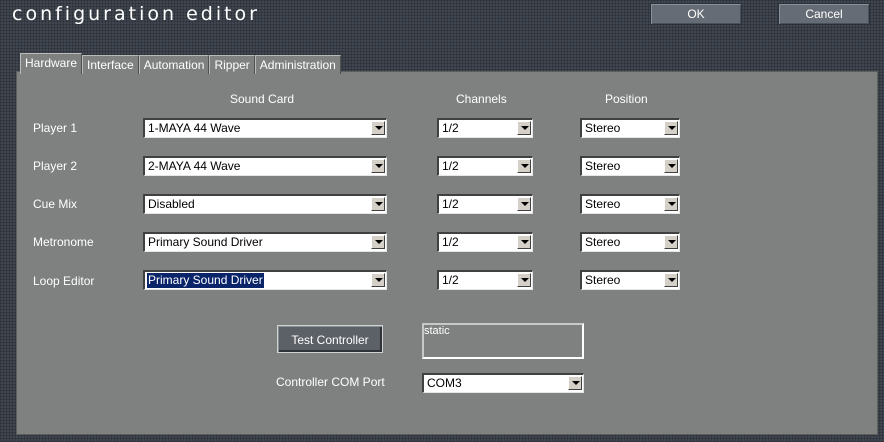 This screenshot has height=442, width=884. Describe the element at coordinates (485, 128) in the screenshot. I see `player-1-channels-select: 1/2` at that location.